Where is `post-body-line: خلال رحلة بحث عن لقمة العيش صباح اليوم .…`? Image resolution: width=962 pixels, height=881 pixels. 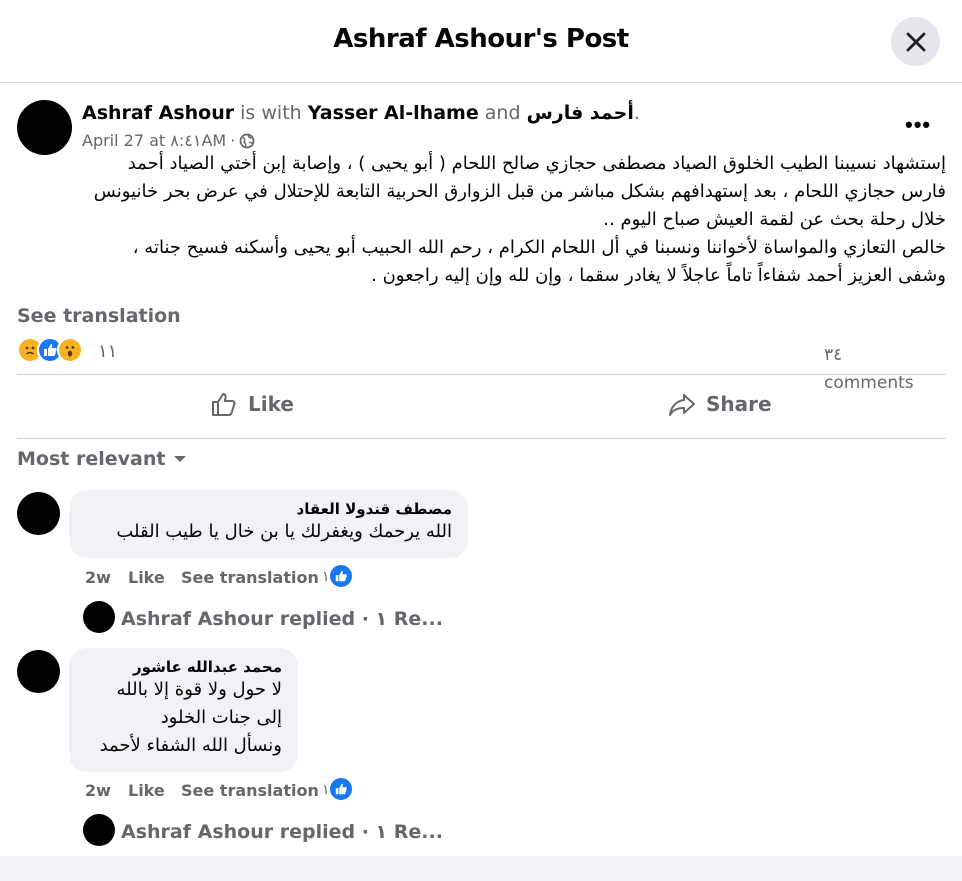 post-body-line: خلال رحلة بحث عن لقمة العيش صباح اليوم .… is located at coordinates (774, 219).